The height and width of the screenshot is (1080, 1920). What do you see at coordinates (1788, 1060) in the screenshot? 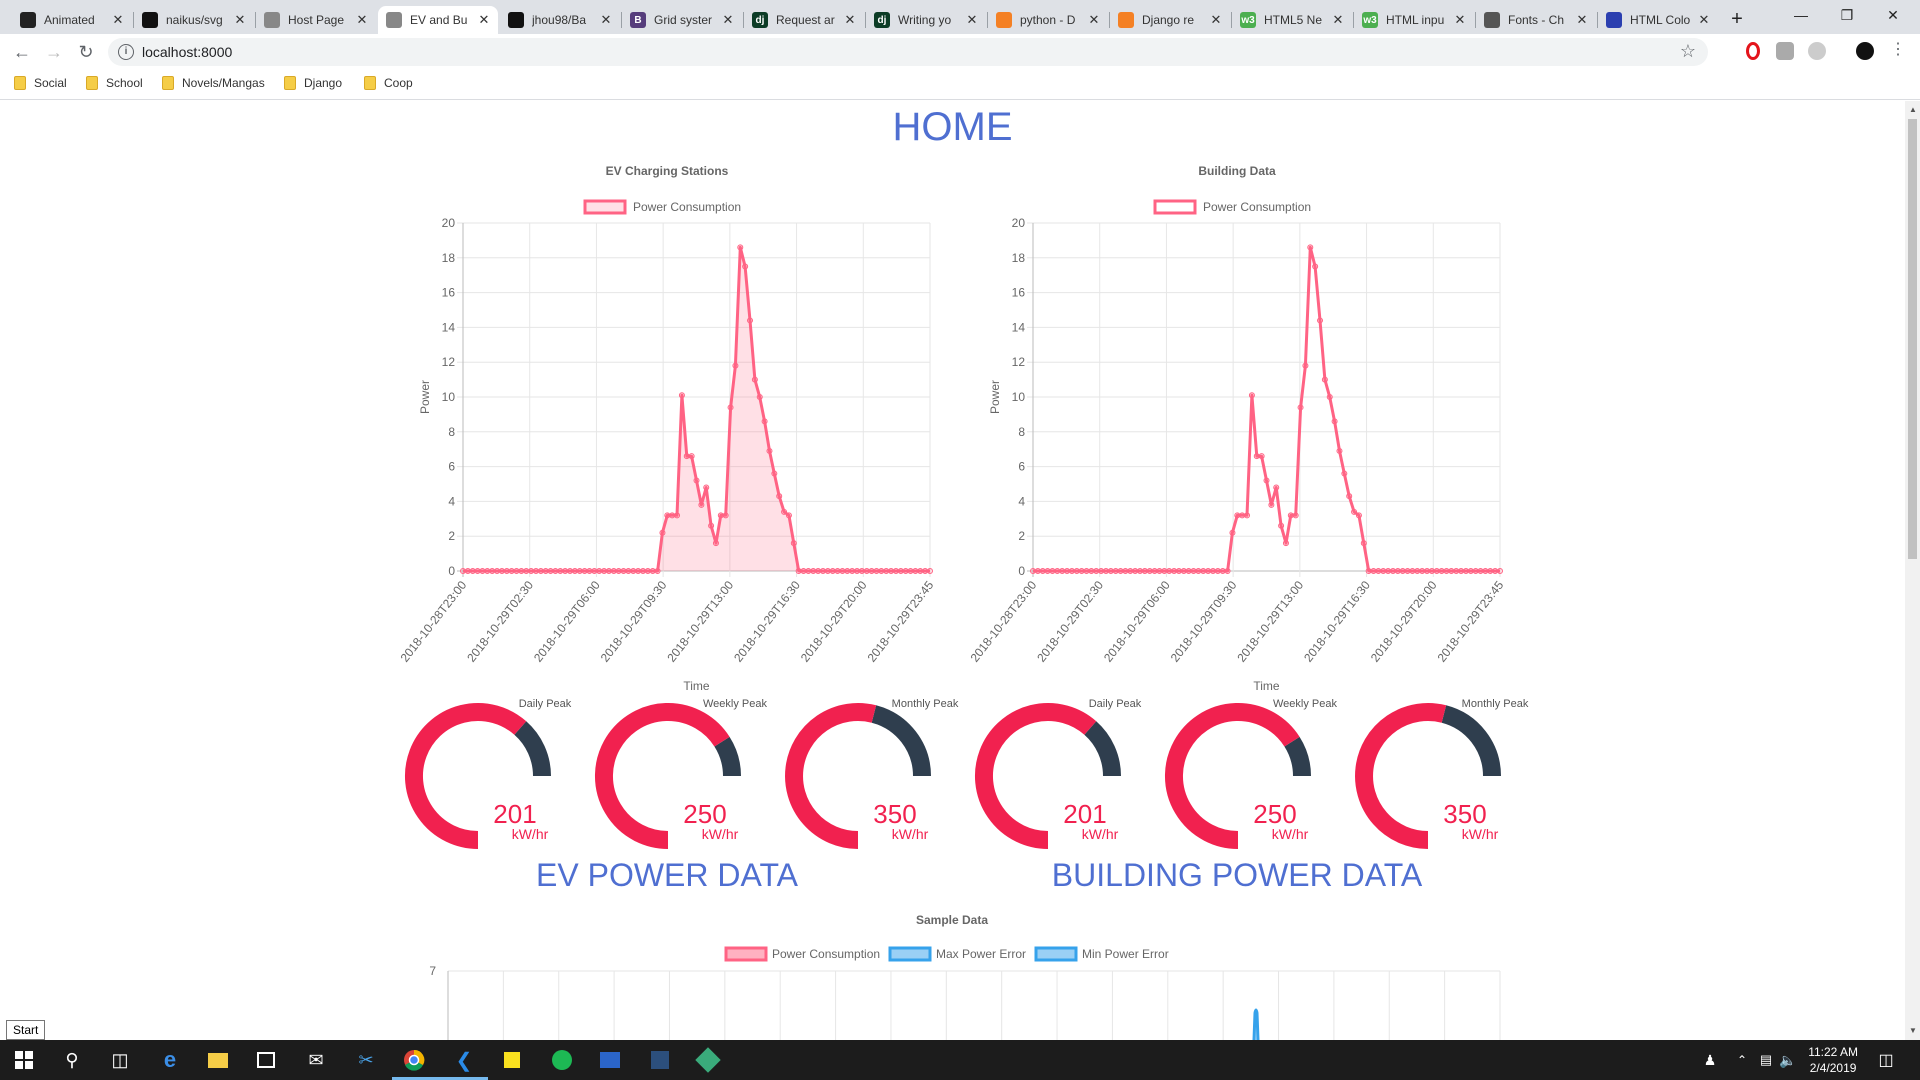
I see `volume-icon: 🔈` at bounding box center [1788, 1060].